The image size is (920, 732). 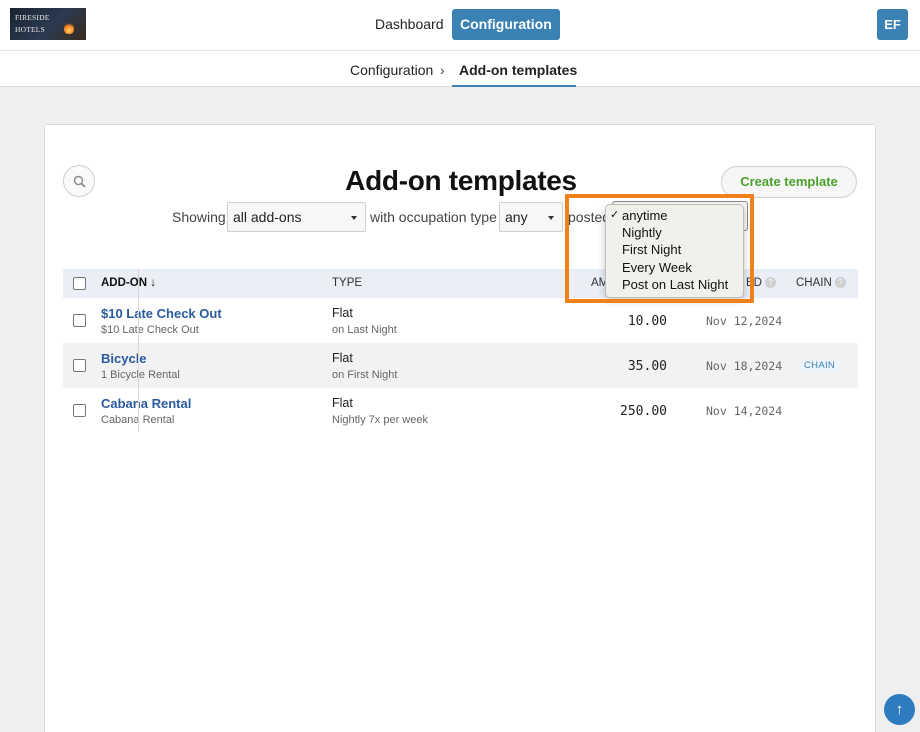 What do you see at coordinates (433, 217) in the screenshot?
I see `occupation-label: with occupation type` at bounding box center [433, 217].